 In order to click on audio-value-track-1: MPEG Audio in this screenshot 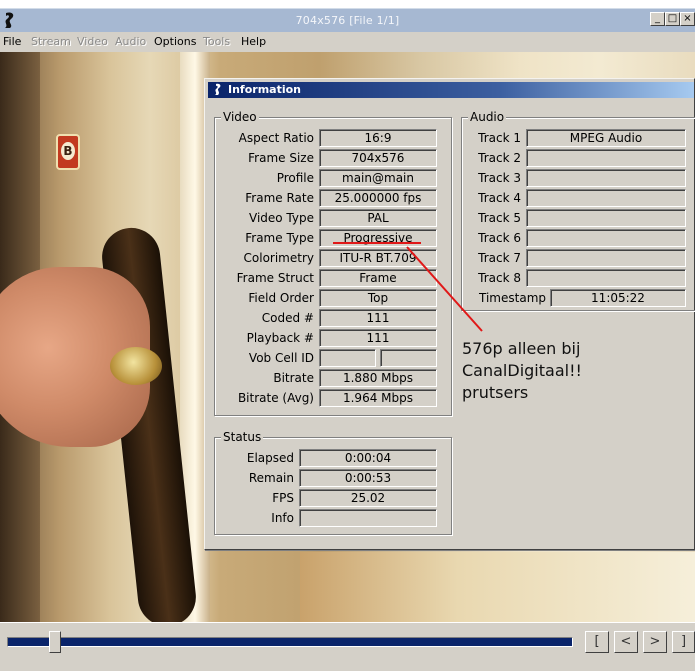, I will do `click(606, 138)`.